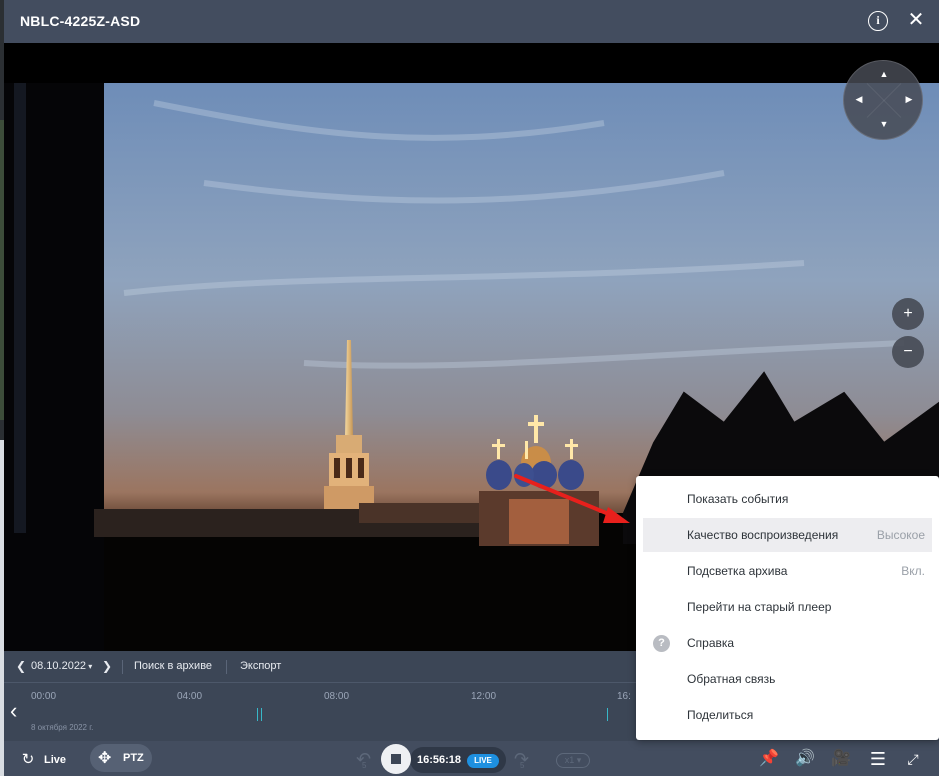 This screenshot has width=939, height=776. What do you see at coordinates (337, 696) in the screenshot?
I see `timeline-tick: 08:00` at bounding box center [337, 696].